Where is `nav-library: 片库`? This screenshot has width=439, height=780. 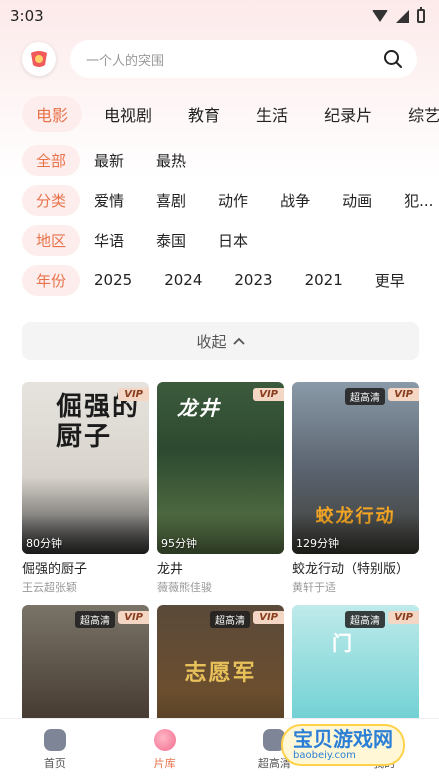 nav-library: 片库 is located at coordinates (165, 749).